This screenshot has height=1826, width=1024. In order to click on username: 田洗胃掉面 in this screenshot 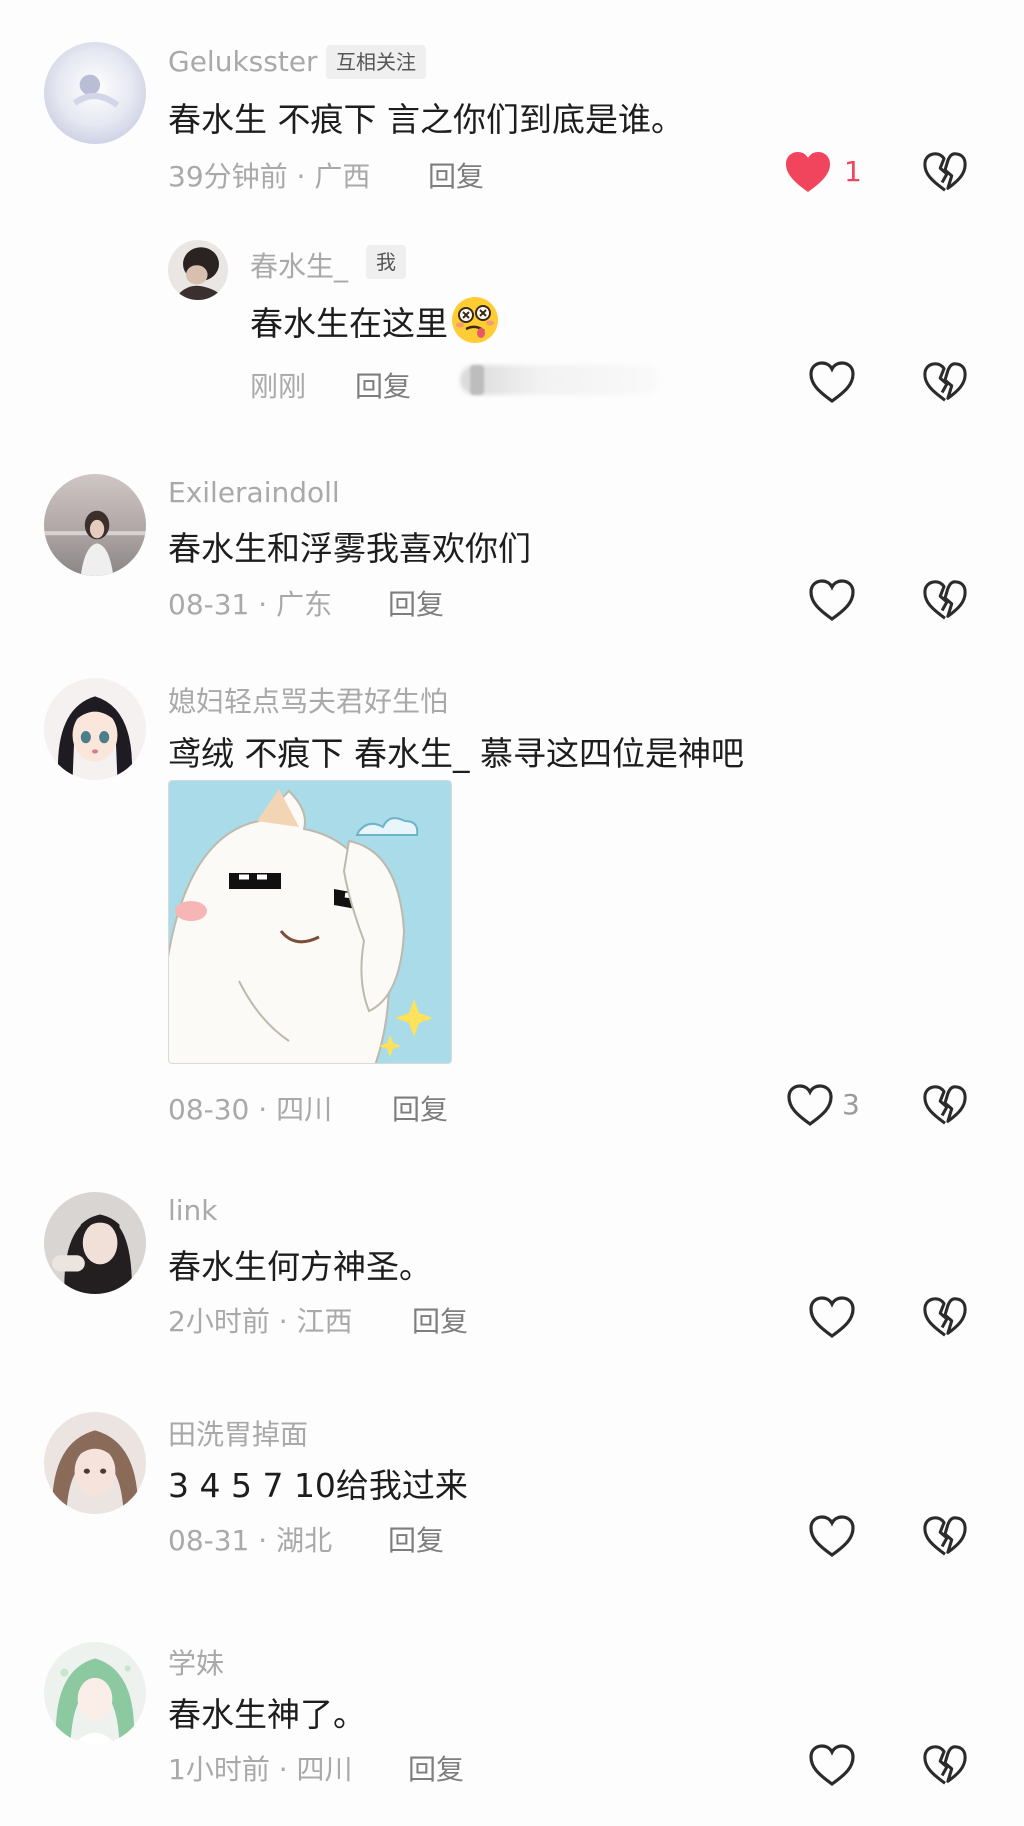, I will do `click(238, 1433)`.